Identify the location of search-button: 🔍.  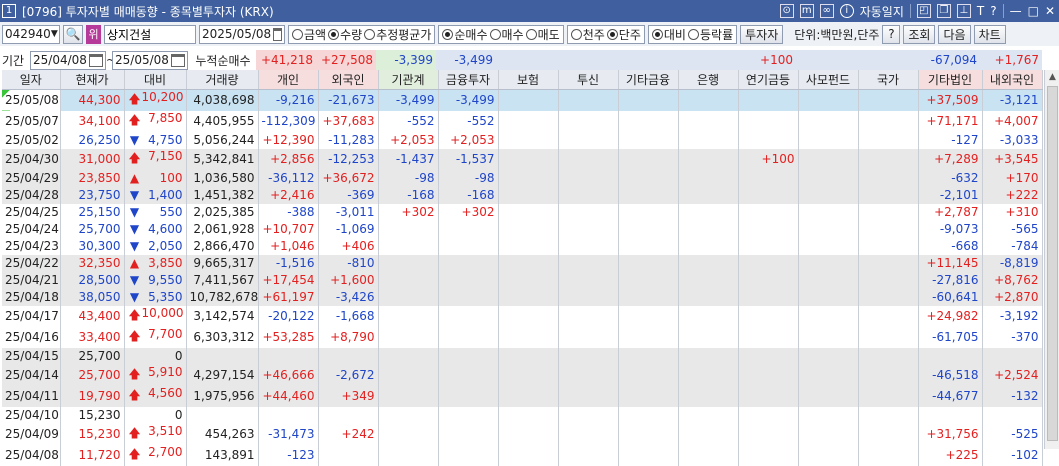
(73, 34).